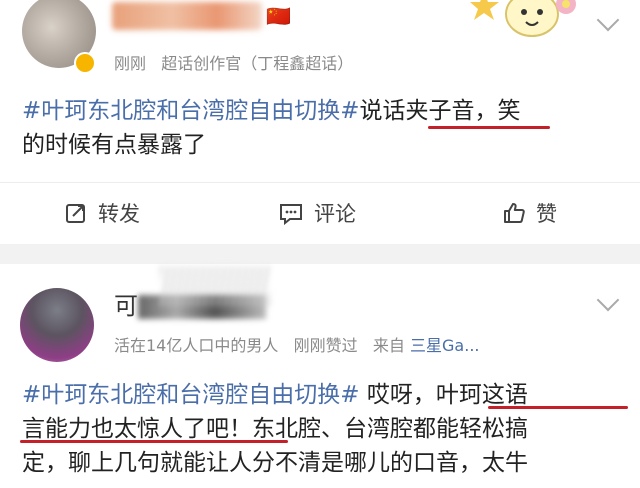 Image resolution: width=640 pixels, height=488 pixels. I want to click on post-text-line1: 哎呀，叶珂这语, so click(443, 395).